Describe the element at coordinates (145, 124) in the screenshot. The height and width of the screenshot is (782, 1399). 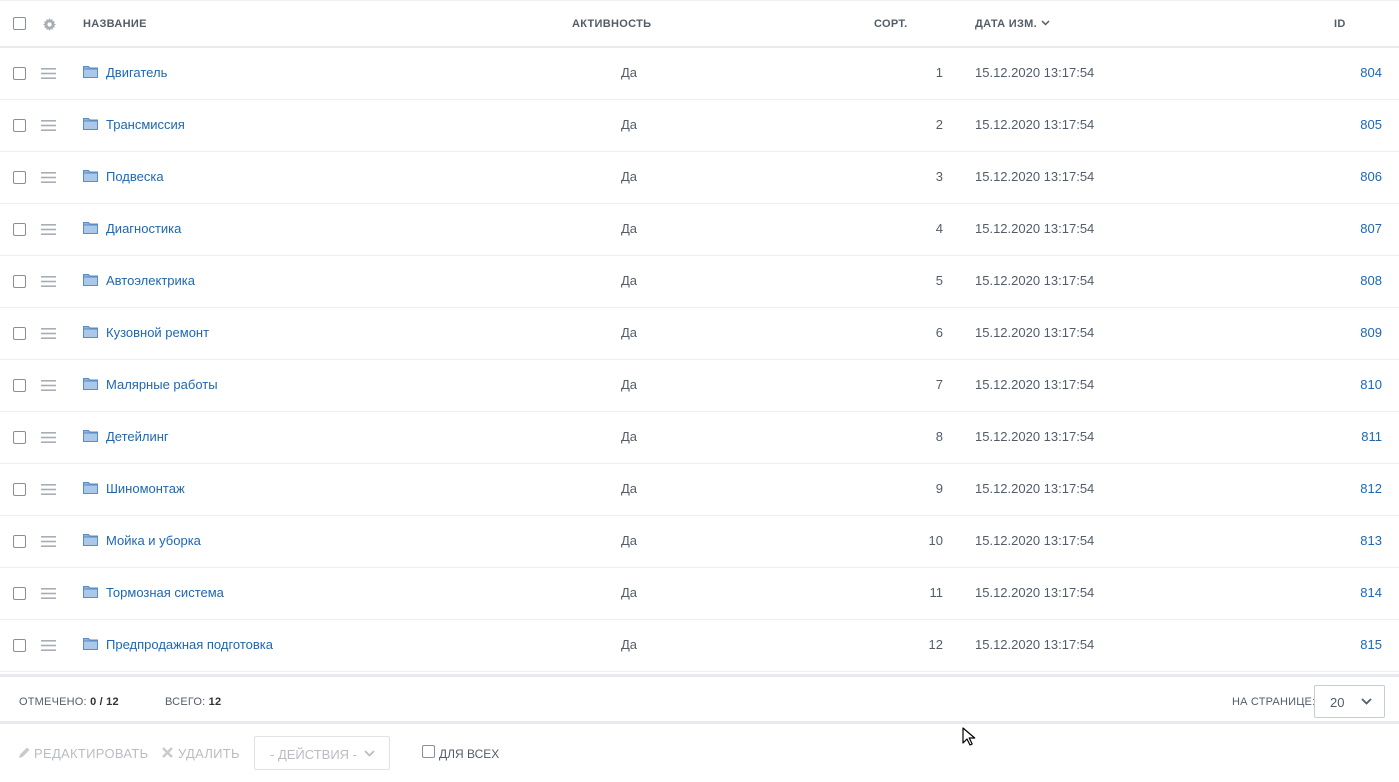
I see `row-name-link: Трансмиссия` at that location.